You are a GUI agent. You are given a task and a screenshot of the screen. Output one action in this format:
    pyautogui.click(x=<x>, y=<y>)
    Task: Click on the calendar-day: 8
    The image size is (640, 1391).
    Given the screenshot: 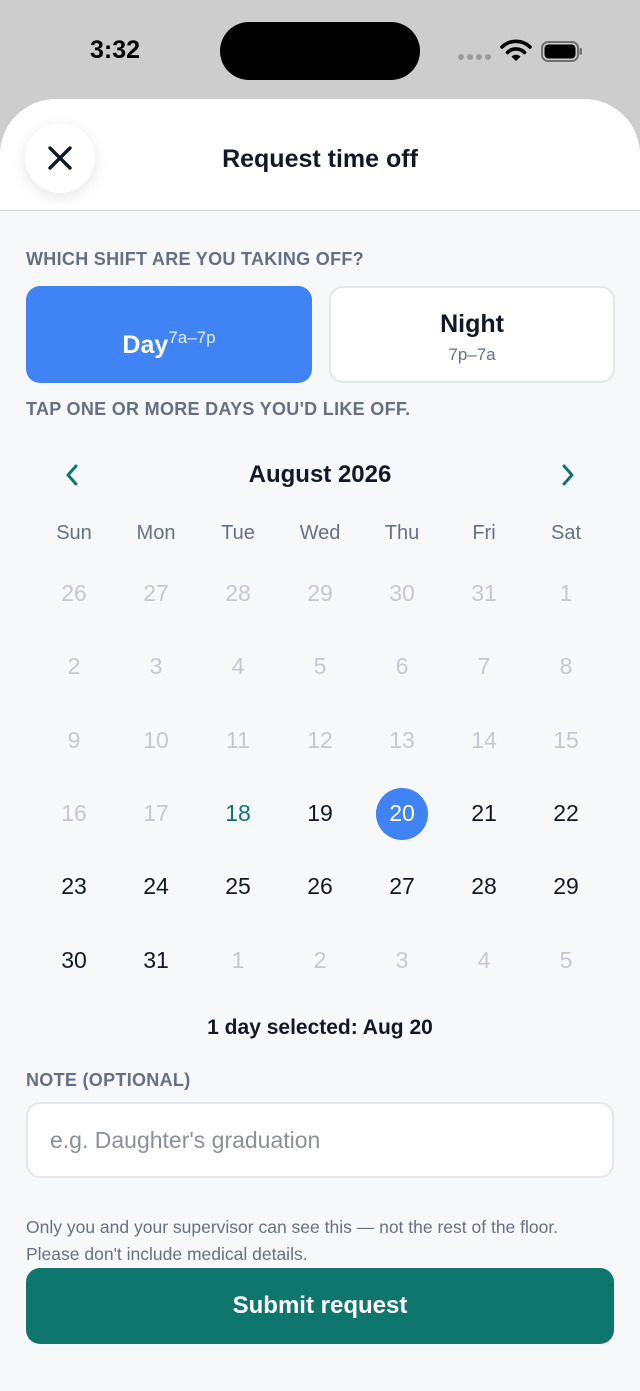 What is the action you would take?
    pyautogui.click(x=566, y=666)
    